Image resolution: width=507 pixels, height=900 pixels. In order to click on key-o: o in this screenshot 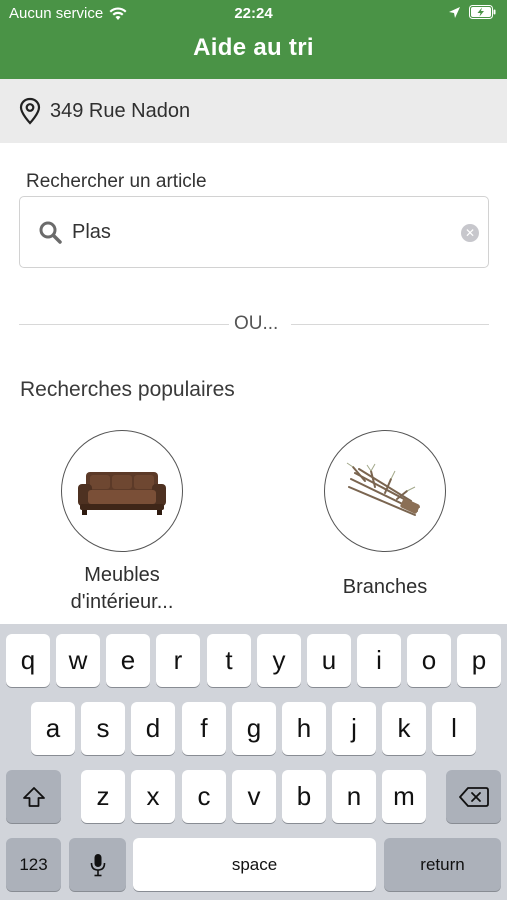, I will do `click(429, 660)`.